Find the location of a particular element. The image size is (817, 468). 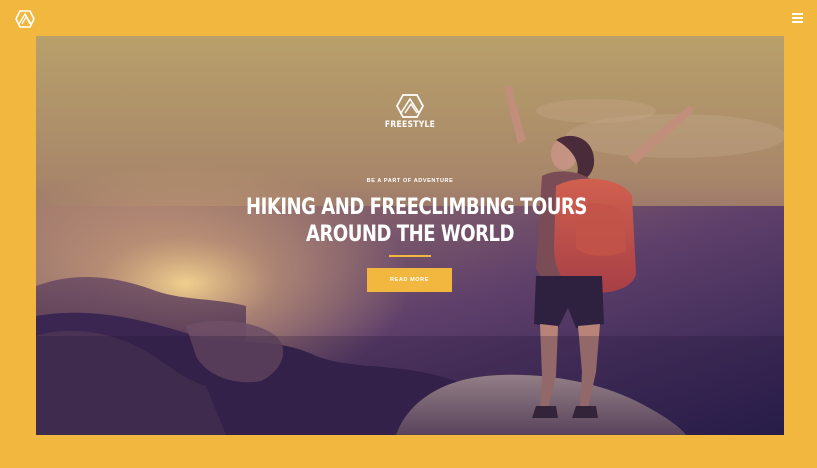

brand-name: FREESTYLE is located at coordinates (410, 125).